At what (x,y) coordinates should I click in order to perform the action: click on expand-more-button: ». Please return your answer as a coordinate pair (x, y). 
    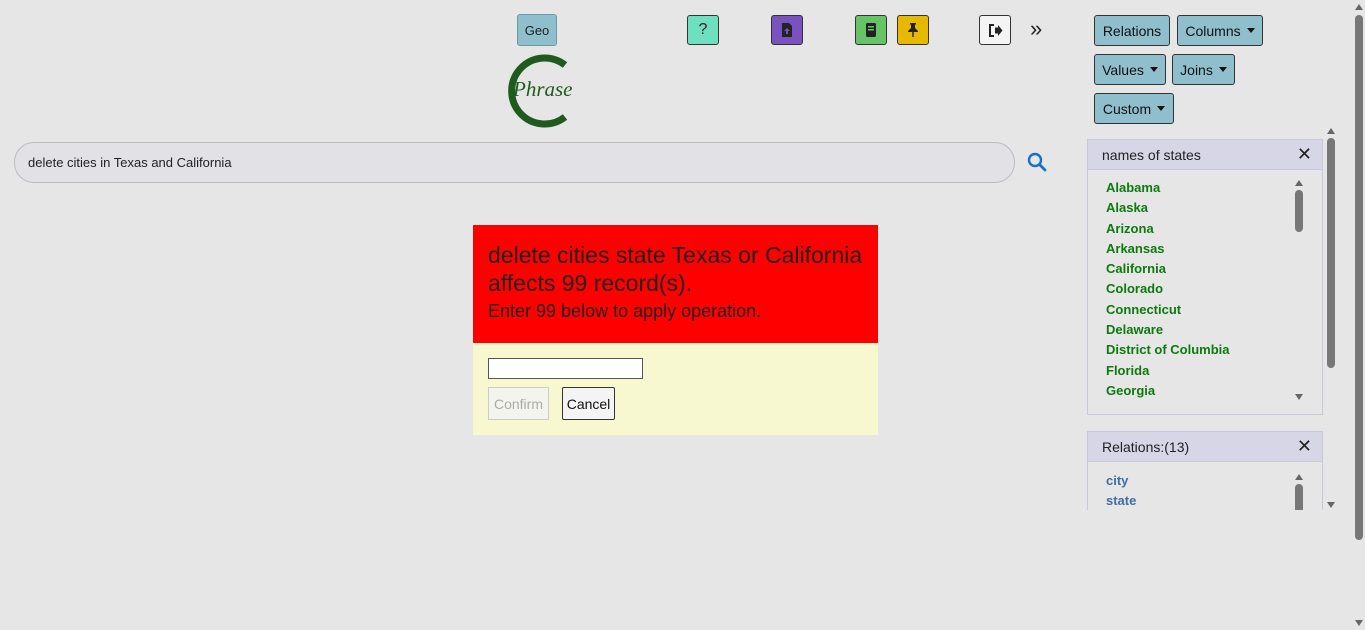
    Looking at the image, I should click on (1036, 29).